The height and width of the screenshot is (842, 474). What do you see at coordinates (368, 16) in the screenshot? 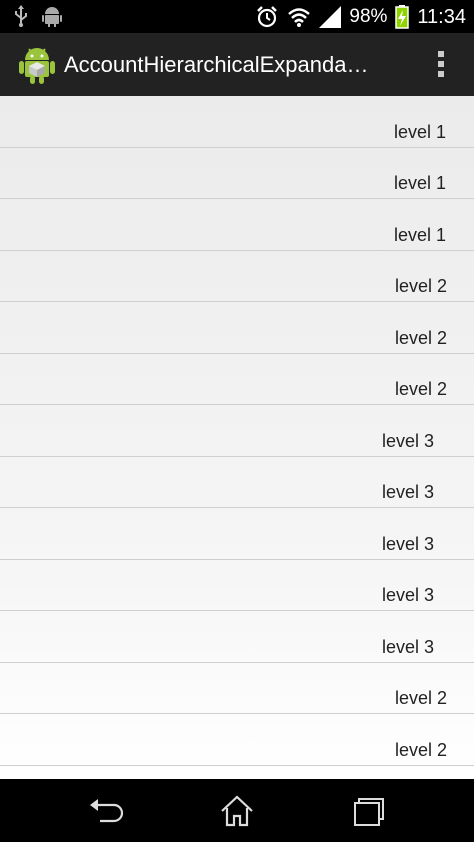
I see `battery-percent: 98%` at bounding box center [368, 16].